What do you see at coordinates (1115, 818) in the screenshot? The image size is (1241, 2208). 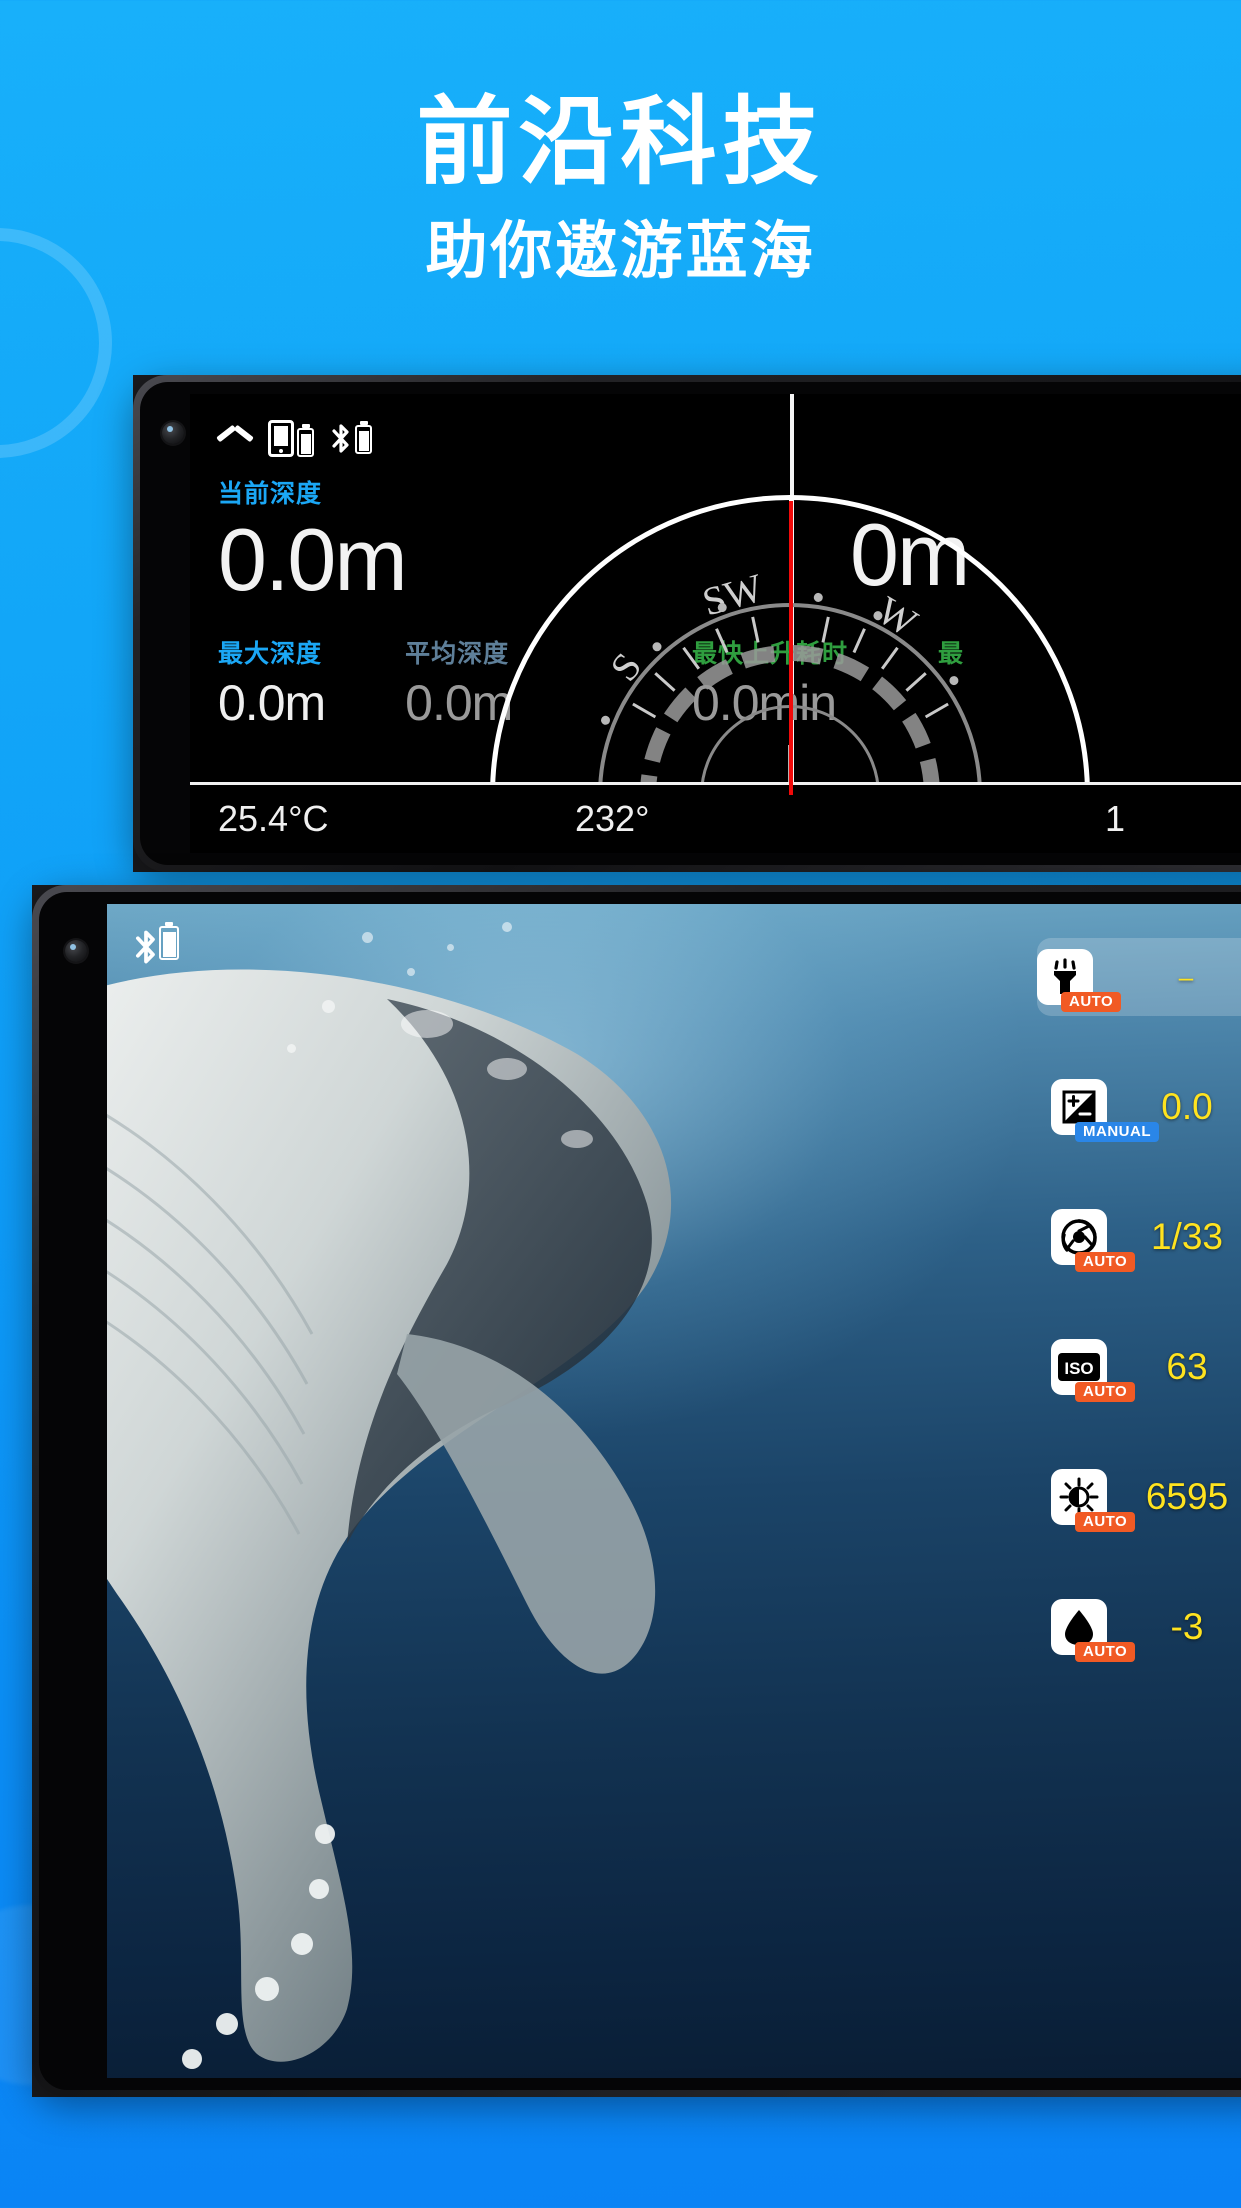 I see `extra-readout: 1` at bounding box center [1115, 818].